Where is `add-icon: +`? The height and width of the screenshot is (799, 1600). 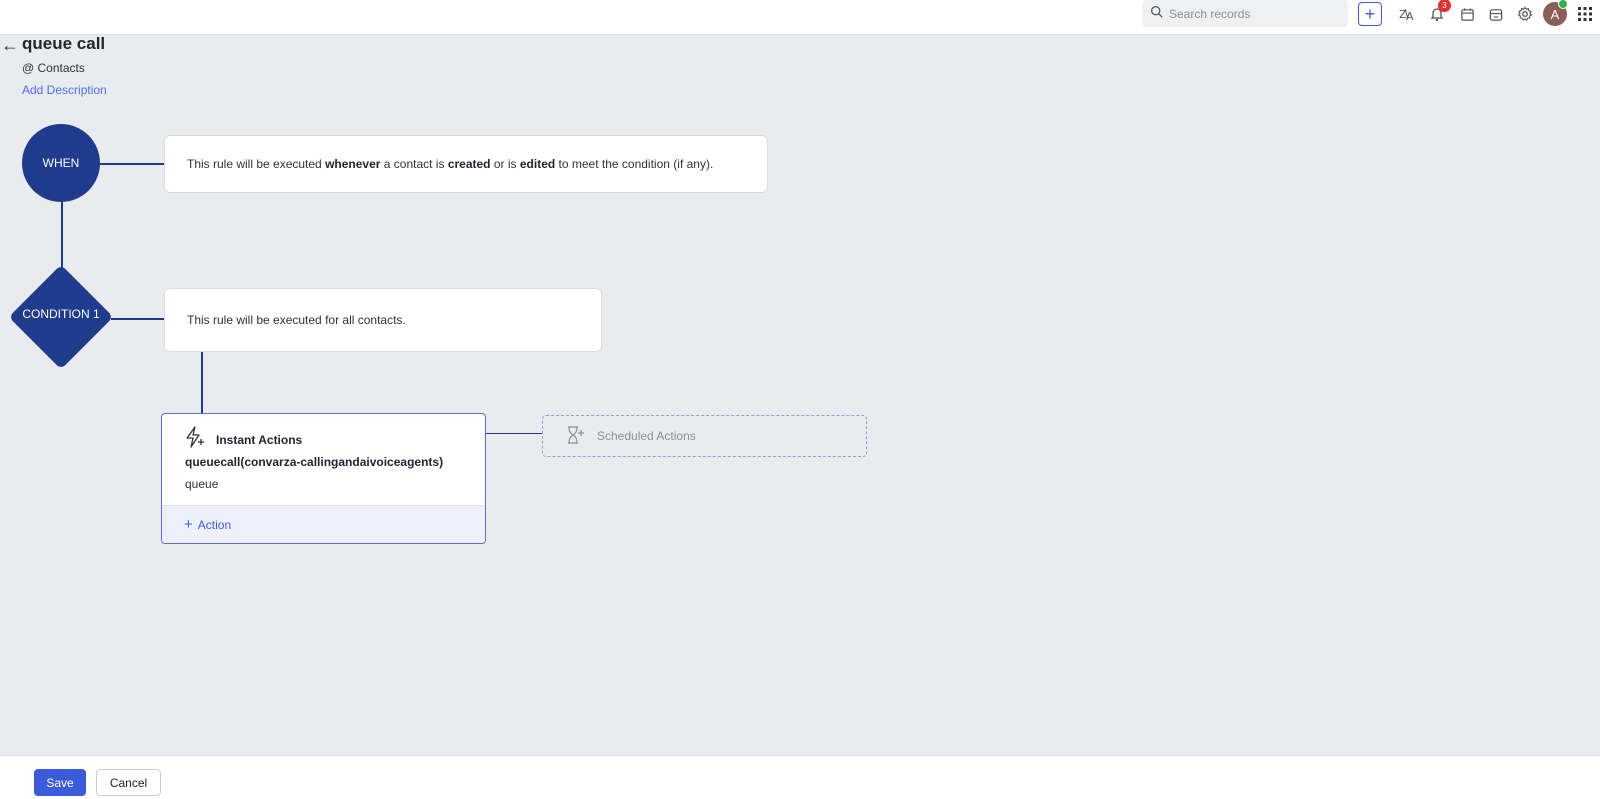
add-icon: + is located at coordinates (1370, 14).